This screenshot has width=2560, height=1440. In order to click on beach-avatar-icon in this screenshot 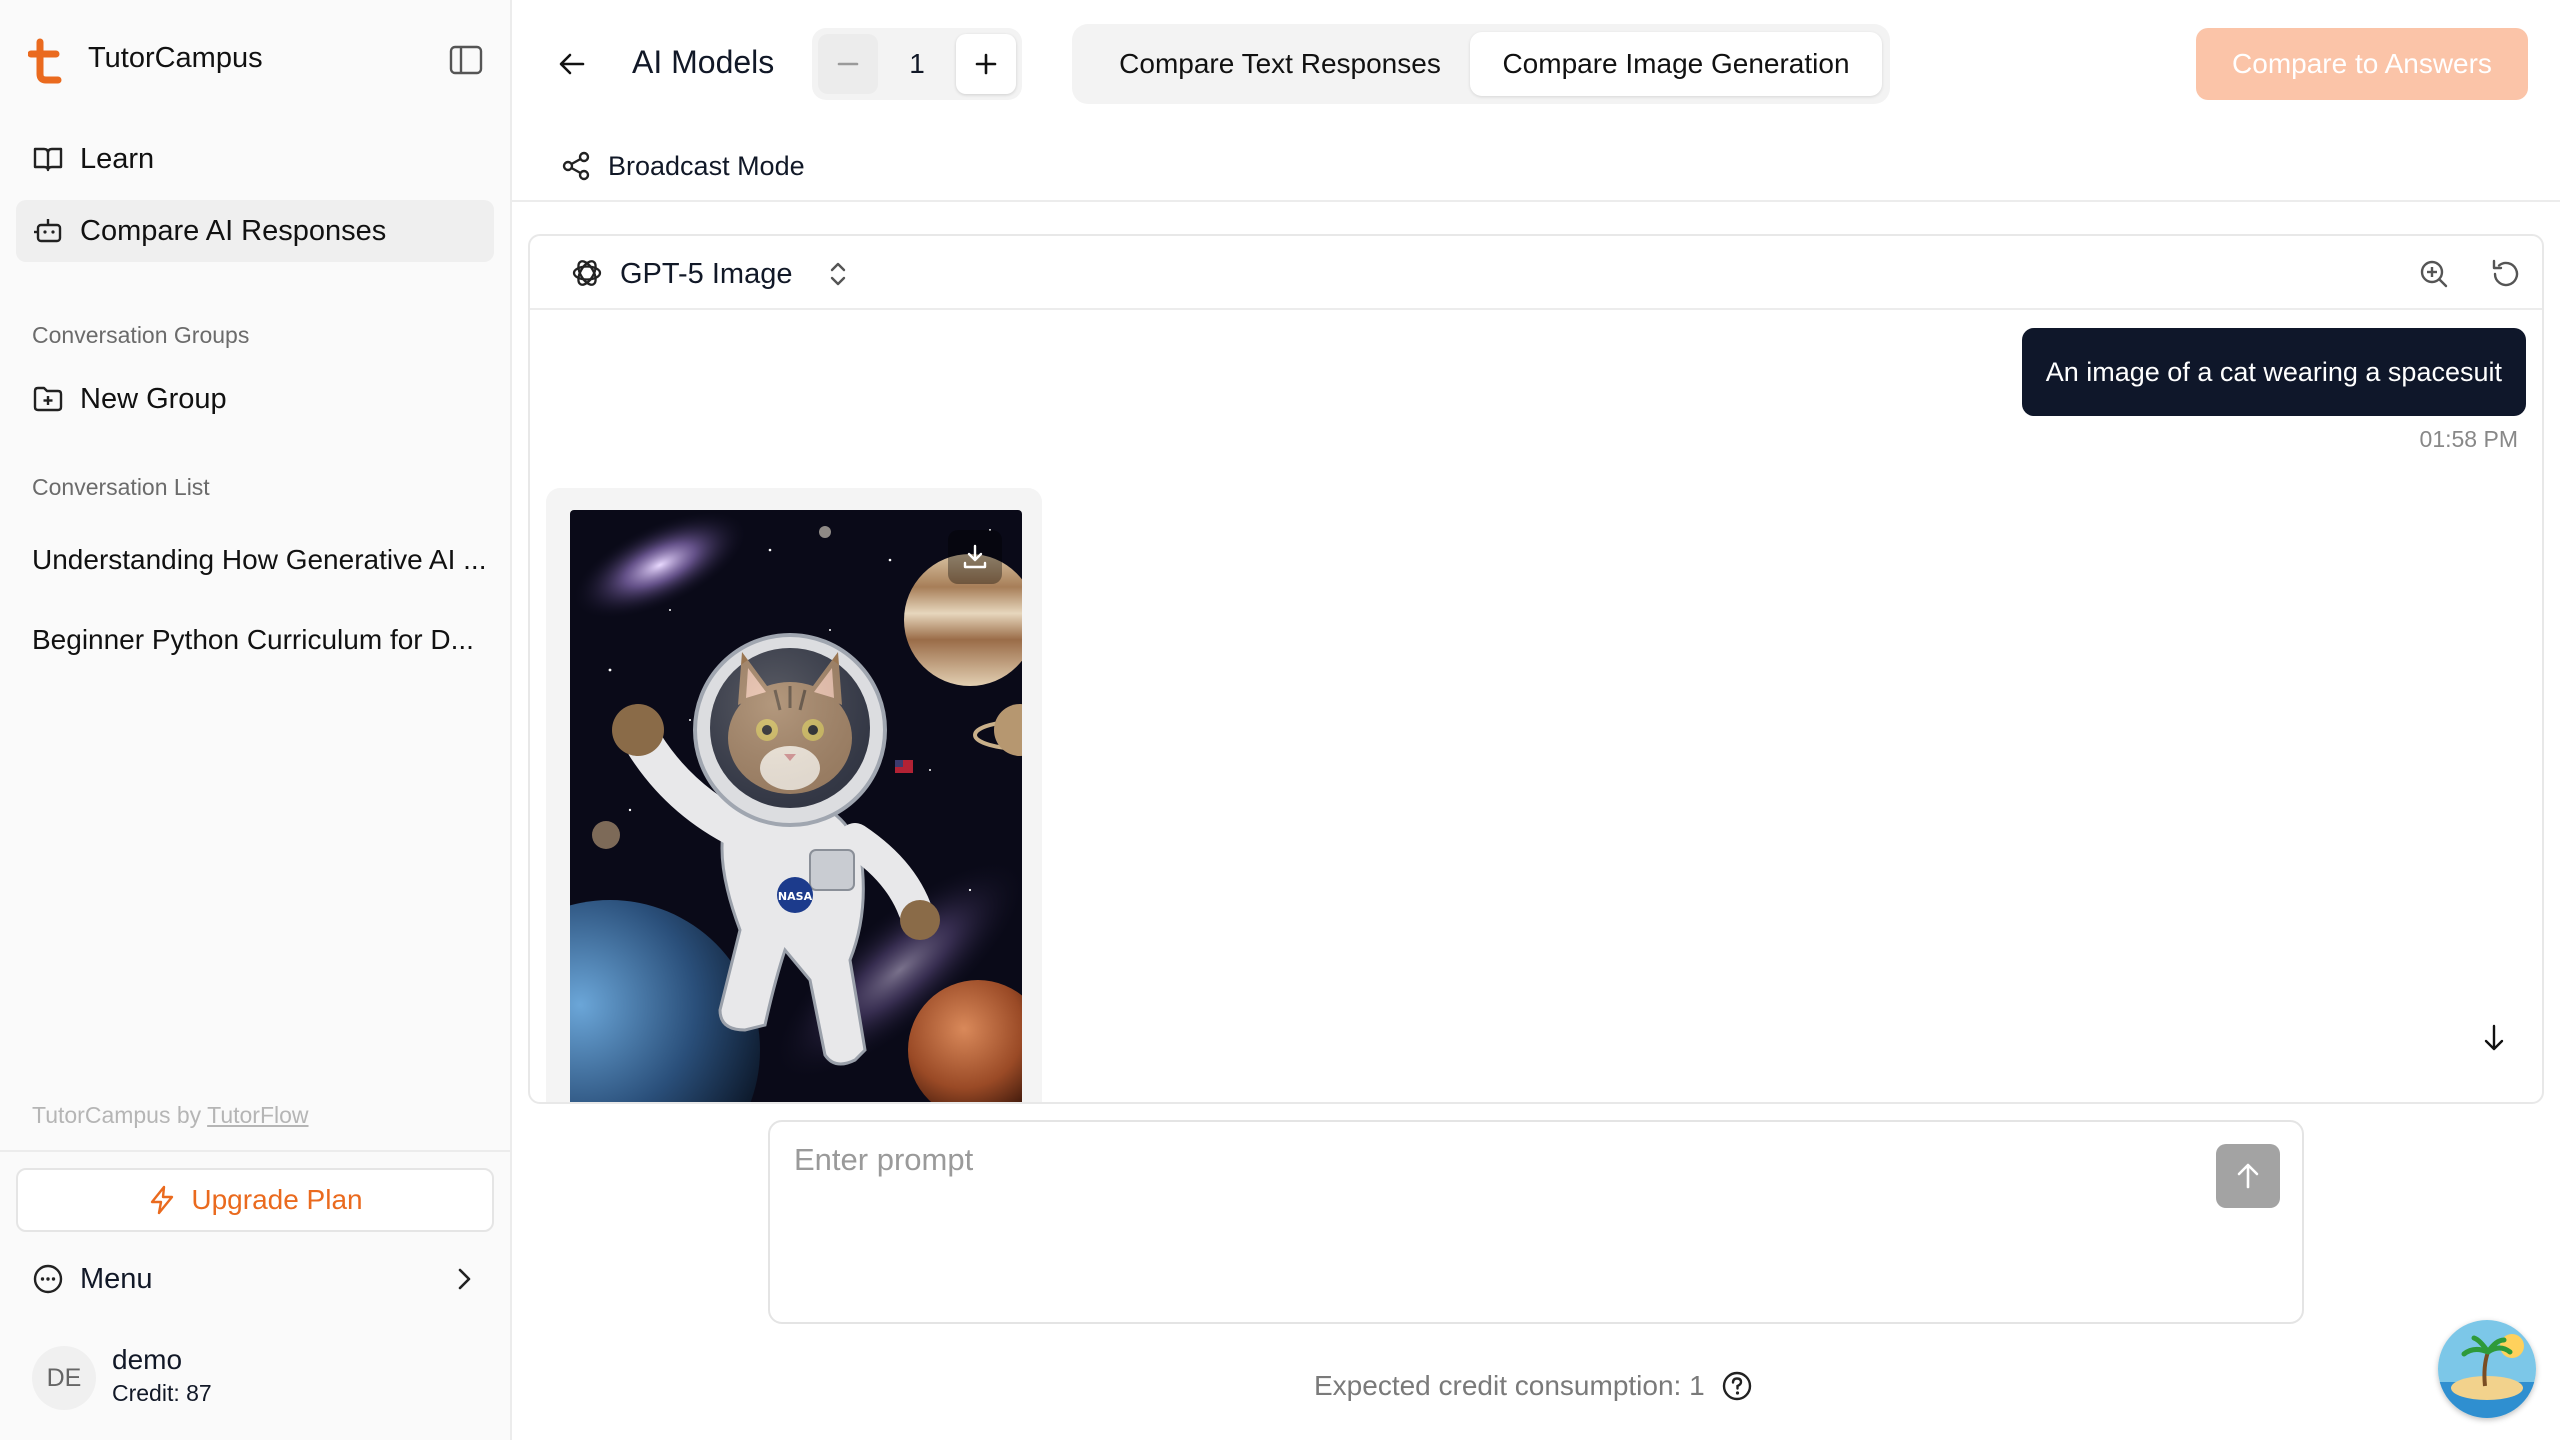, I will do `click(2487, 1369)`.